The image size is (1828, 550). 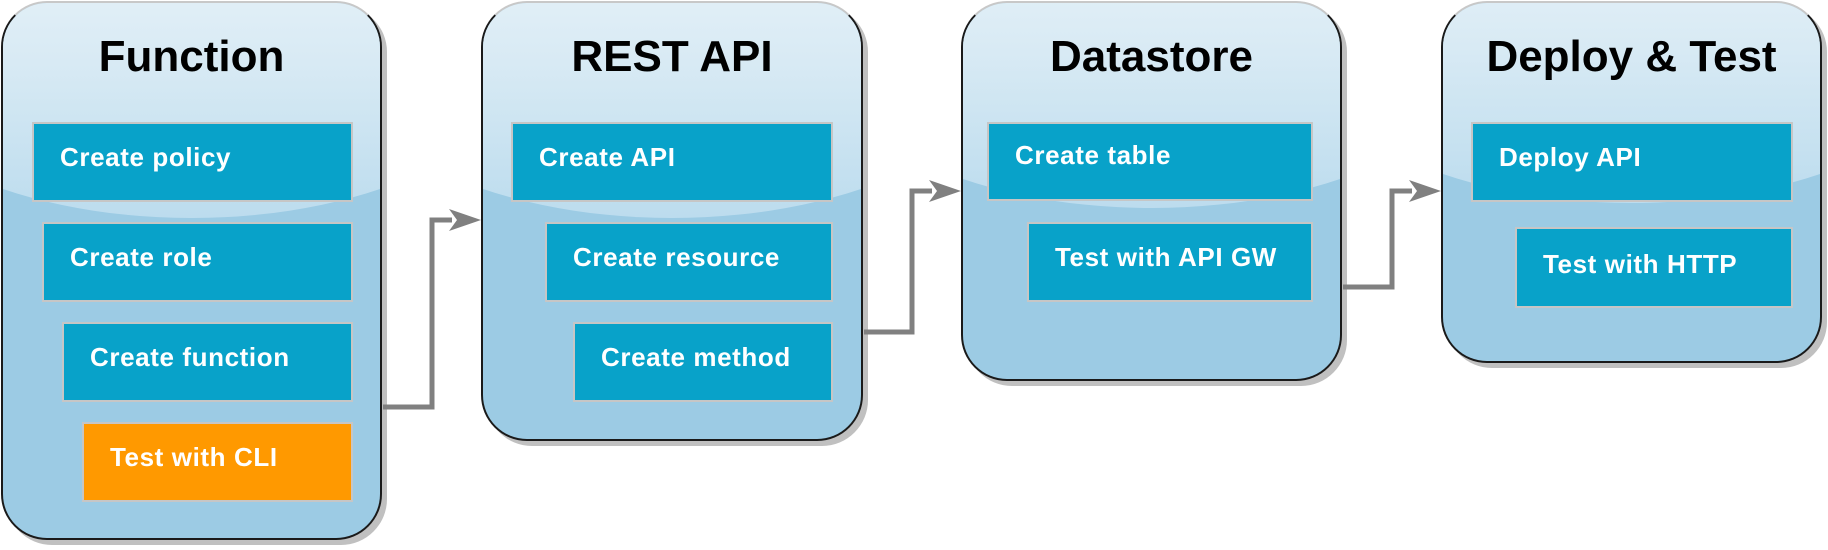 I want to click on step-create-policy: Create policy, so click(x=192, y=162).